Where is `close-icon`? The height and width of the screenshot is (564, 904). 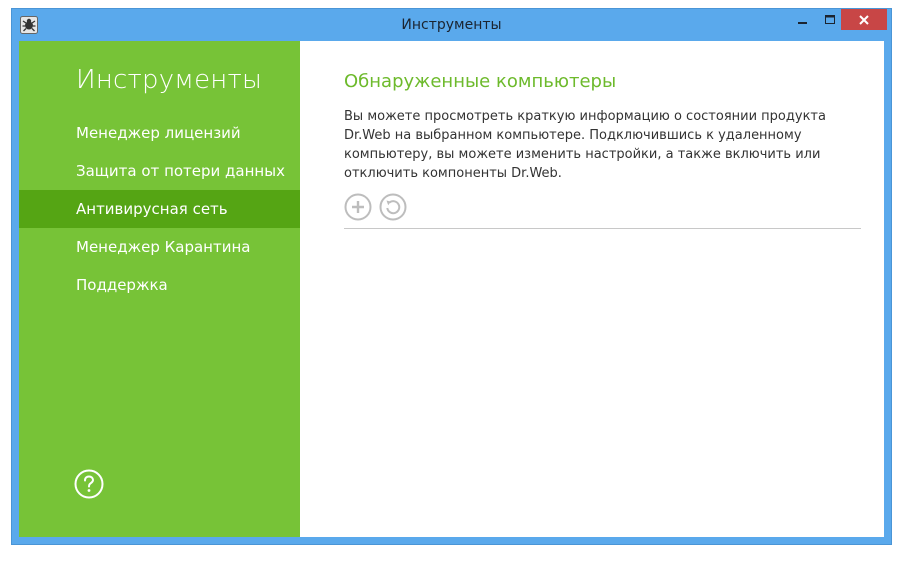
close-icon is located at coordinates (864, 19).